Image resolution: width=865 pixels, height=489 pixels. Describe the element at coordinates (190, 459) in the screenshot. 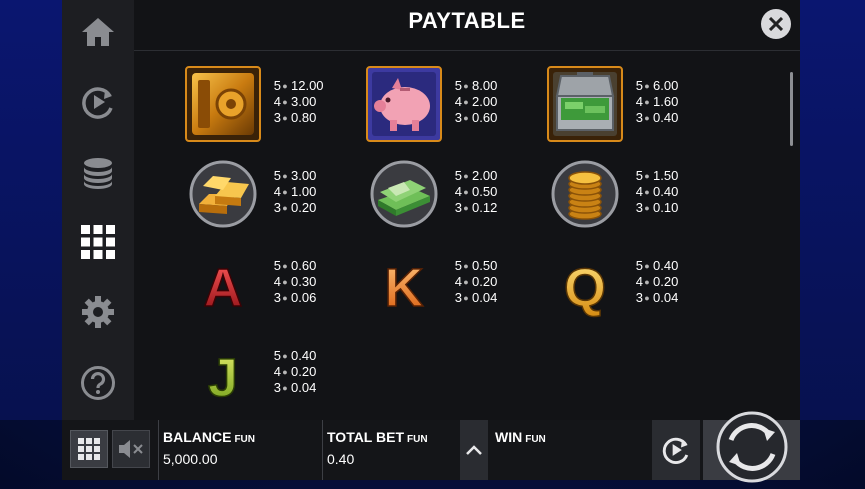

I see `balance-value: 5,000.00` at that location.